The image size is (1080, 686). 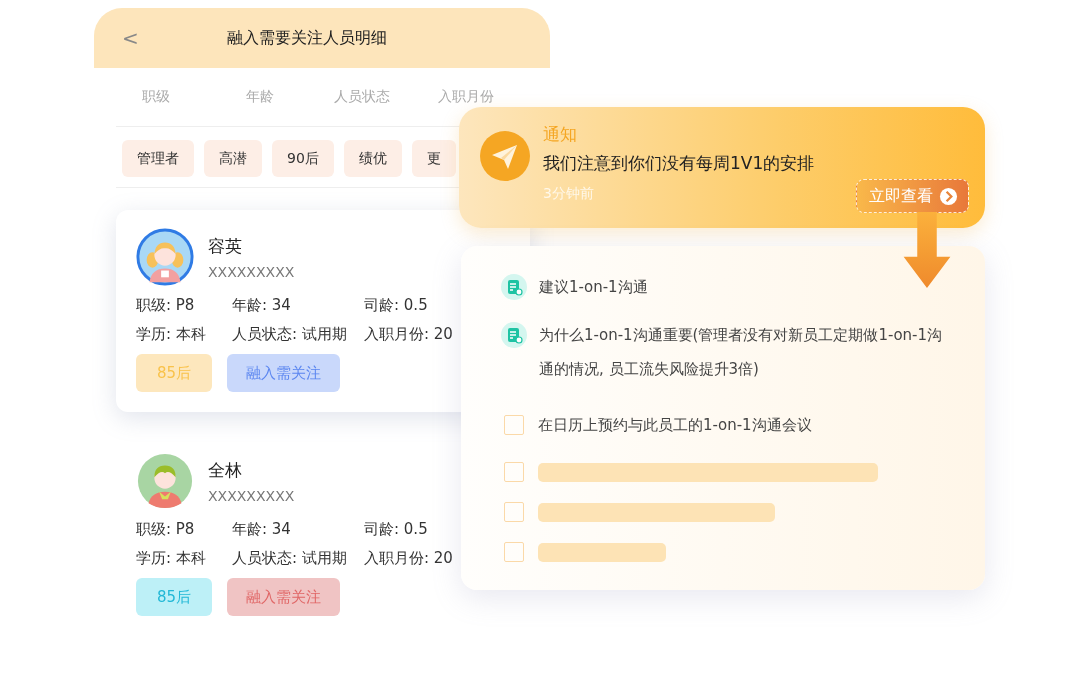 What do you see at coordinates (433, 158) in the screenshot?
I see `filter-tag: 更` at bounding box center [433, 158].